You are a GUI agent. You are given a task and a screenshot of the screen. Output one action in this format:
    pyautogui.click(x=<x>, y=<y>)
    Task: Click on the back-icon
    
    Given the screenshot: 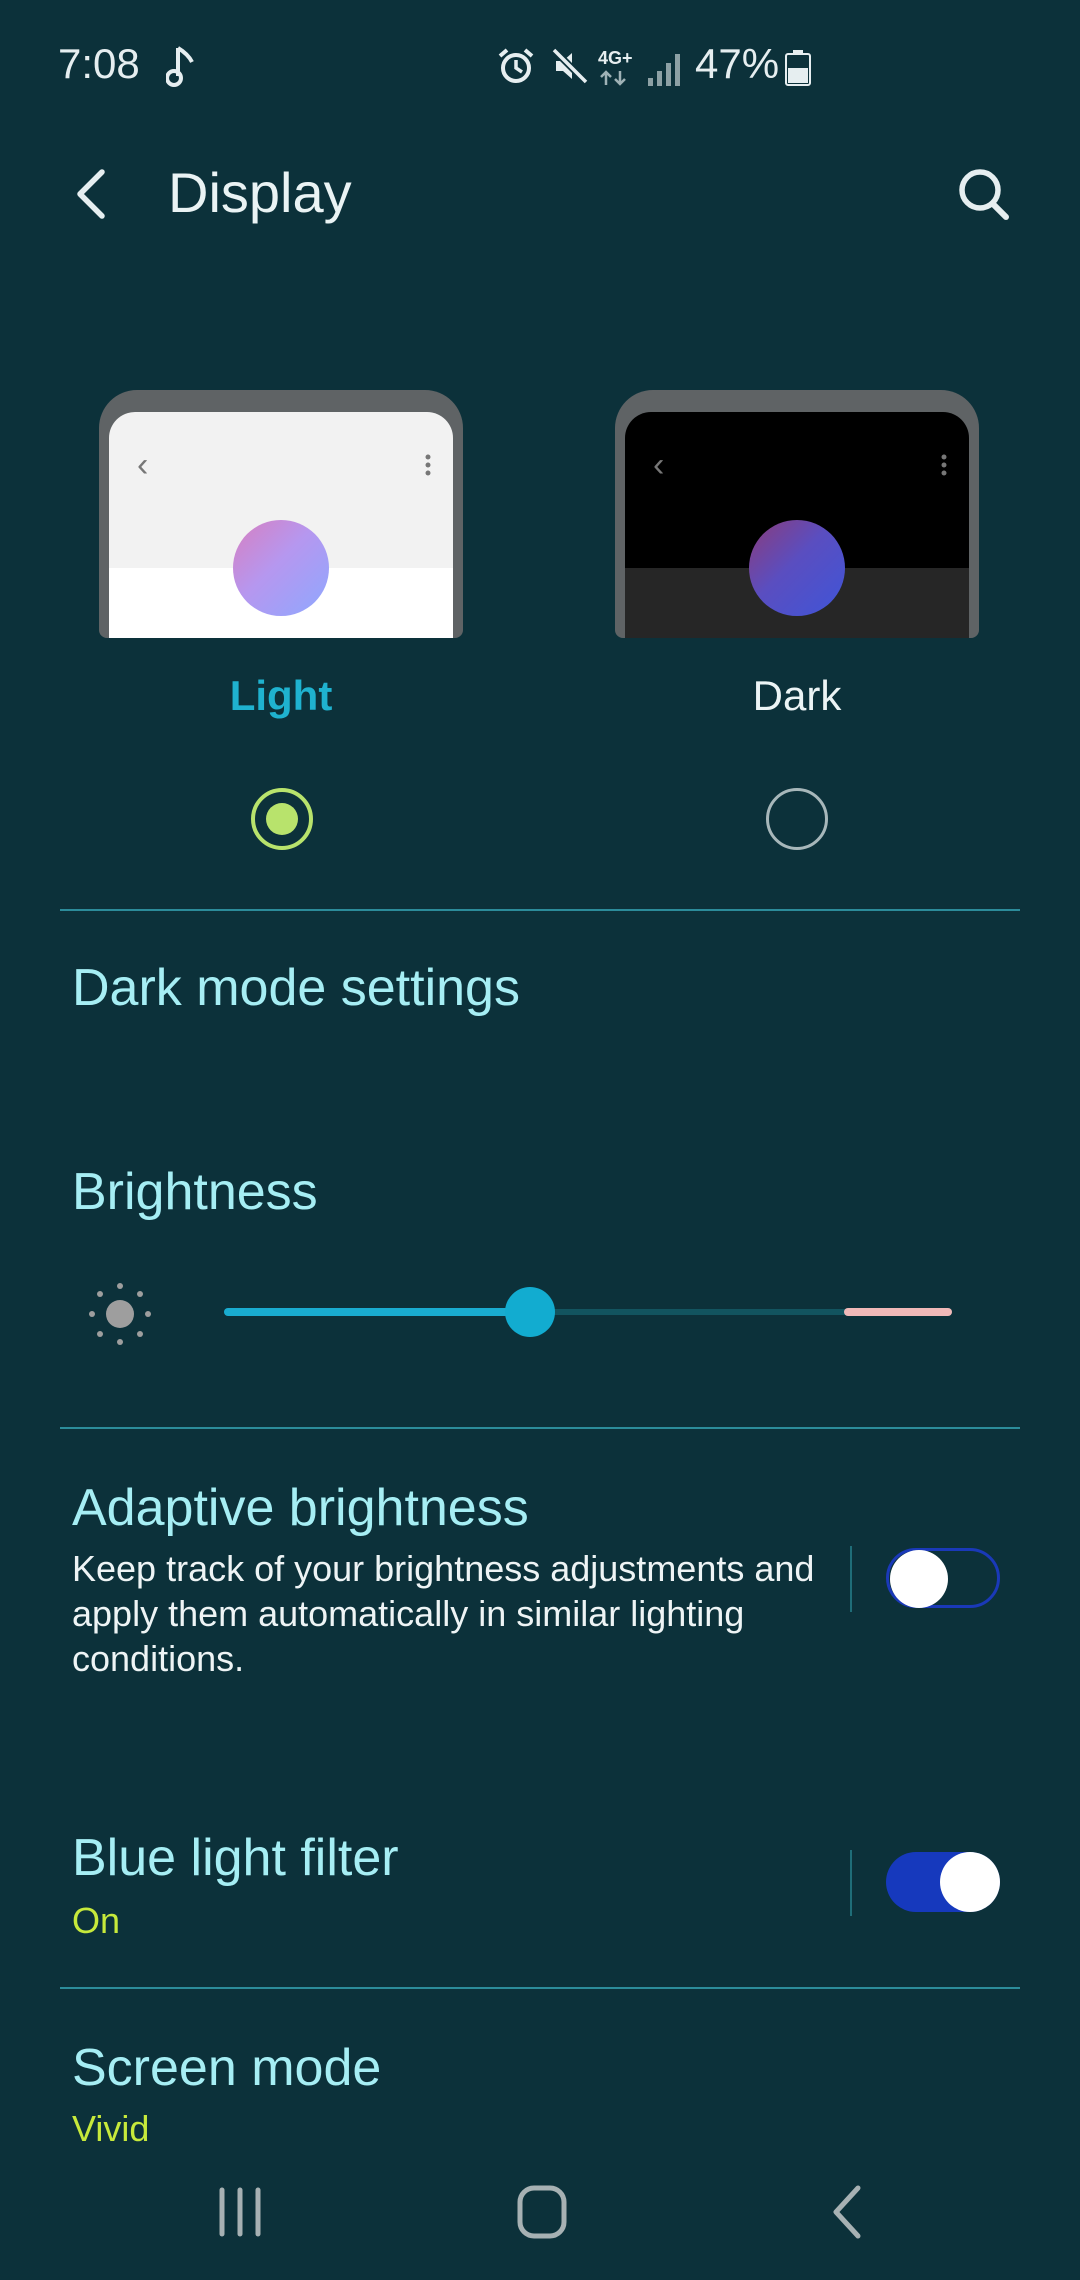 What is the action you would take?
    pyautogui.click(x=847, y=2212)
    